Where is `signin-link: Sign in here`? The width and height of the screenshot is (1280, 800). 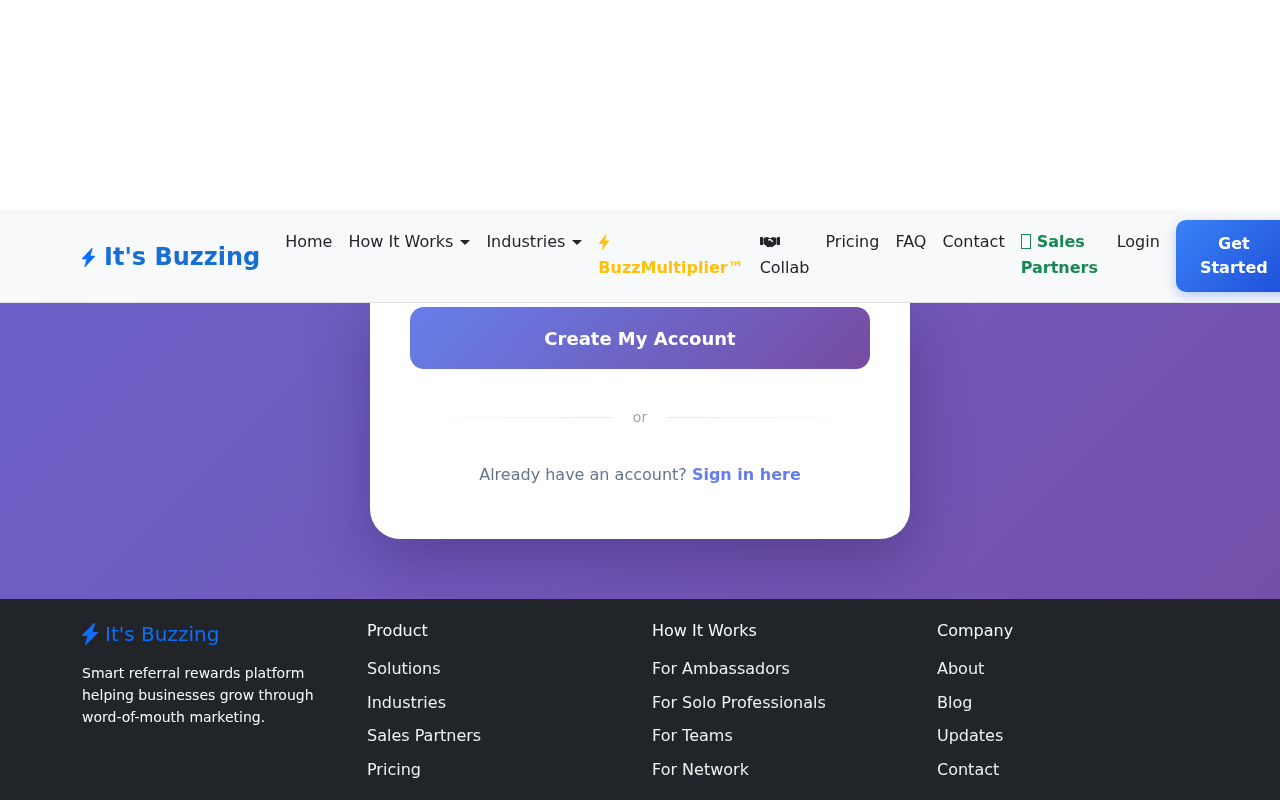 signin-link: Sign in here is located at coordinates (746, 474).